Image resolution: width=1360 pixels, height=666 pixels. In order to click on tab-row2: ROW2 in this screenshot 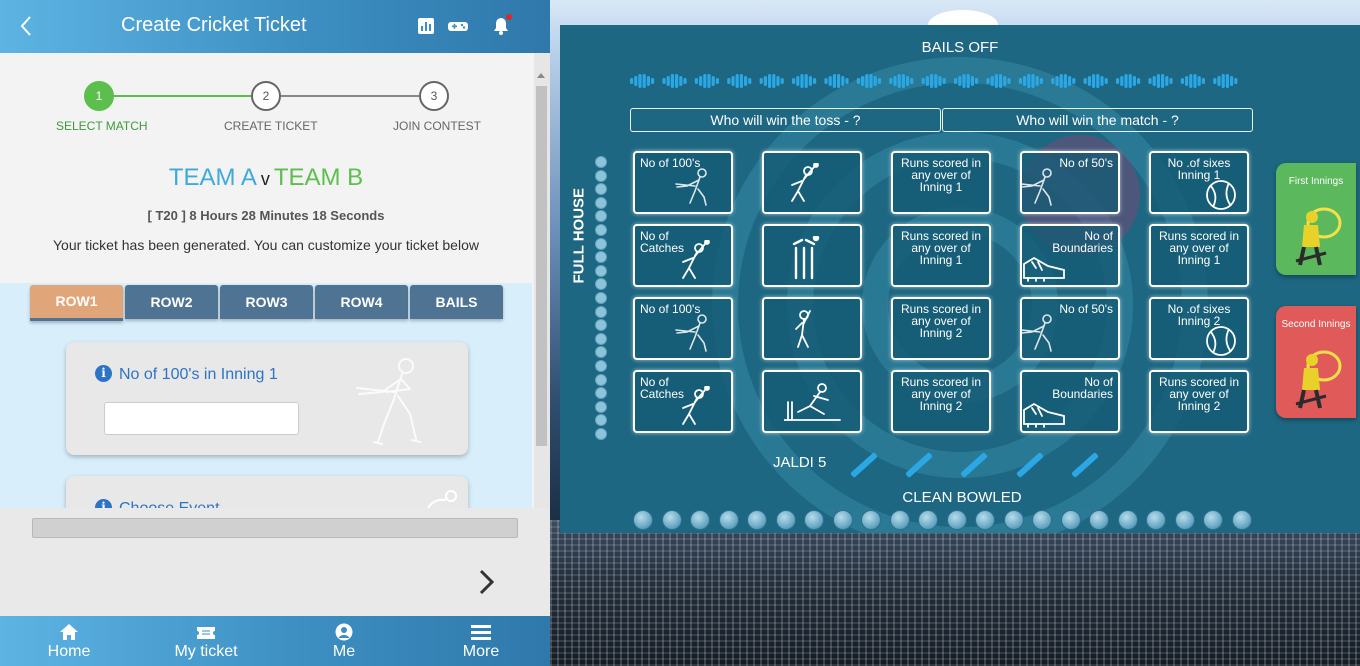, I will do `click(171, 302)`.